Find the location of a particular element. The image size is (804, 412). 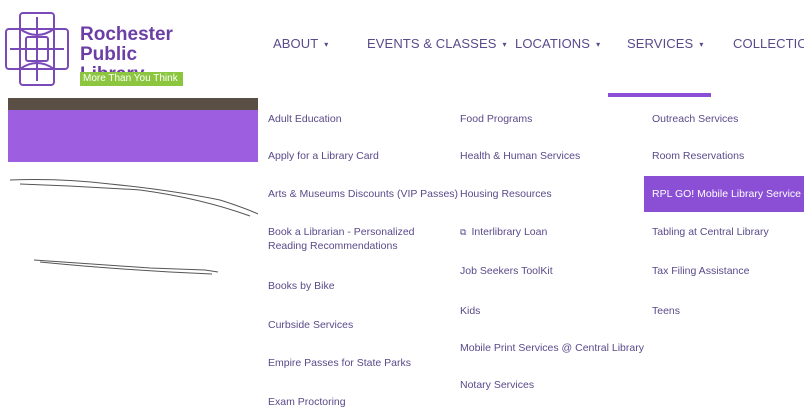

nav-locations: LOCATIONS ▾ is located at coordinates (557, 43).